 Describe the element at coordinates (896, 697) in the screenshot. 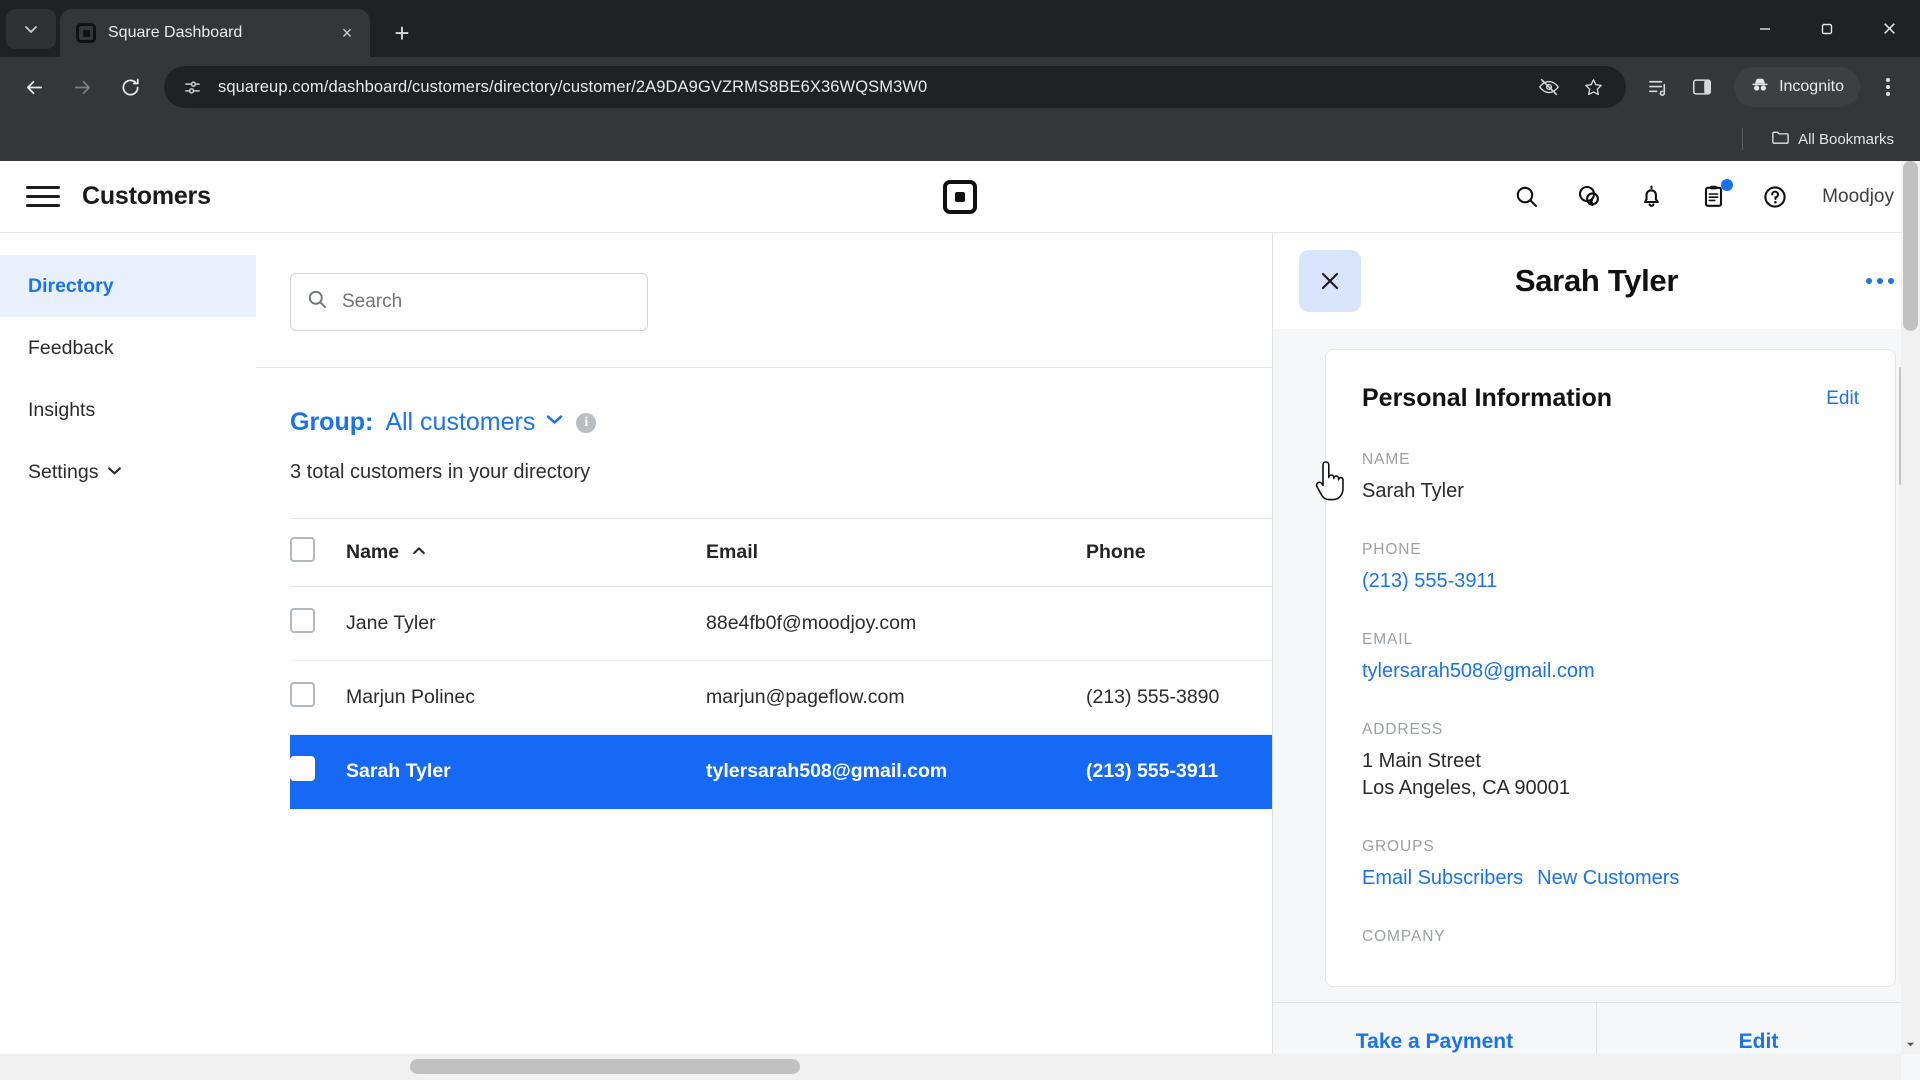

I see `cell-email: marjun@pageflow.com` at that location.